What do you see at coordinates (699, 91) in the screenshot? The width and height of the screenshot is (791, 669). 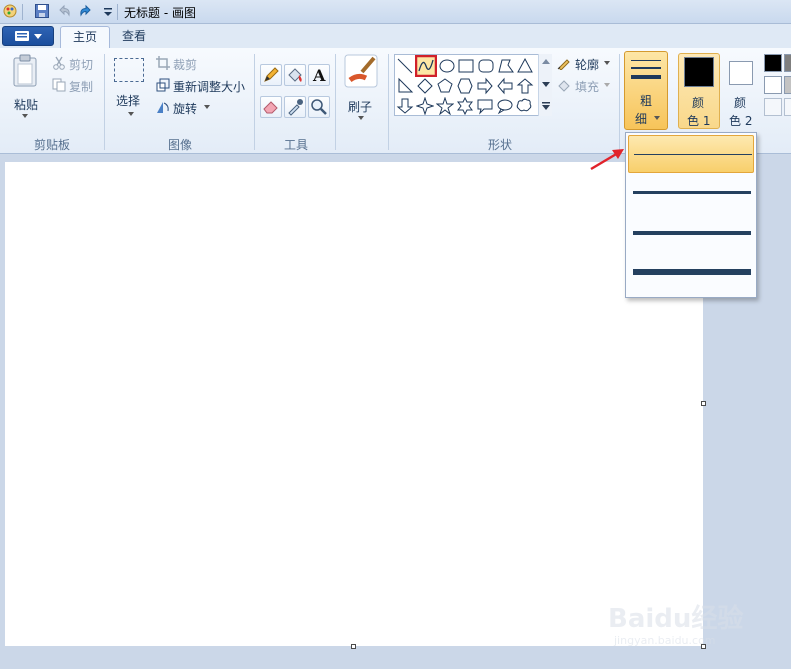 I see `color1-button: 颜 色 1` at bounding box center [699, 91].